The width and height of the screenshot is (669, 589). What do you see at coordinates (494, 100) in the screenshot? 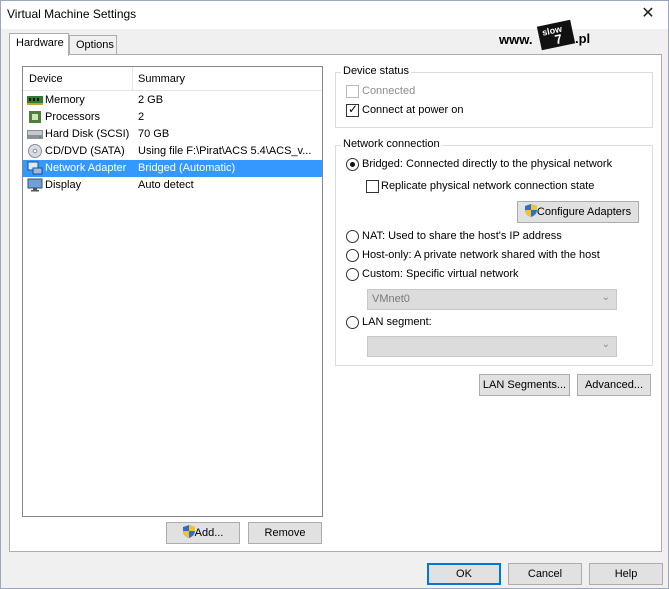
I see `device-status-group` at bounding box center [494, 100].